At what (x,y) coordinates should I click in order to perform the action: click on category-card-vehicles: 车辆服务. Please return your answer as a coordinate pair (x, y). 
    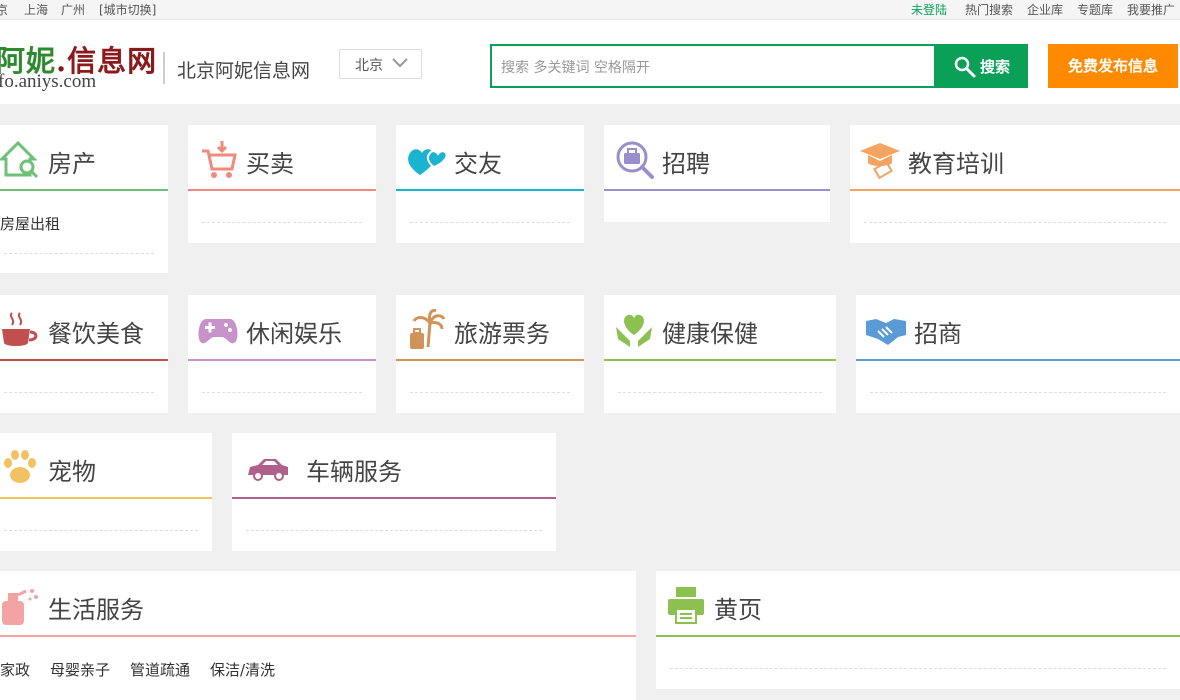
    Looking at the image, I should click on (394, 492).